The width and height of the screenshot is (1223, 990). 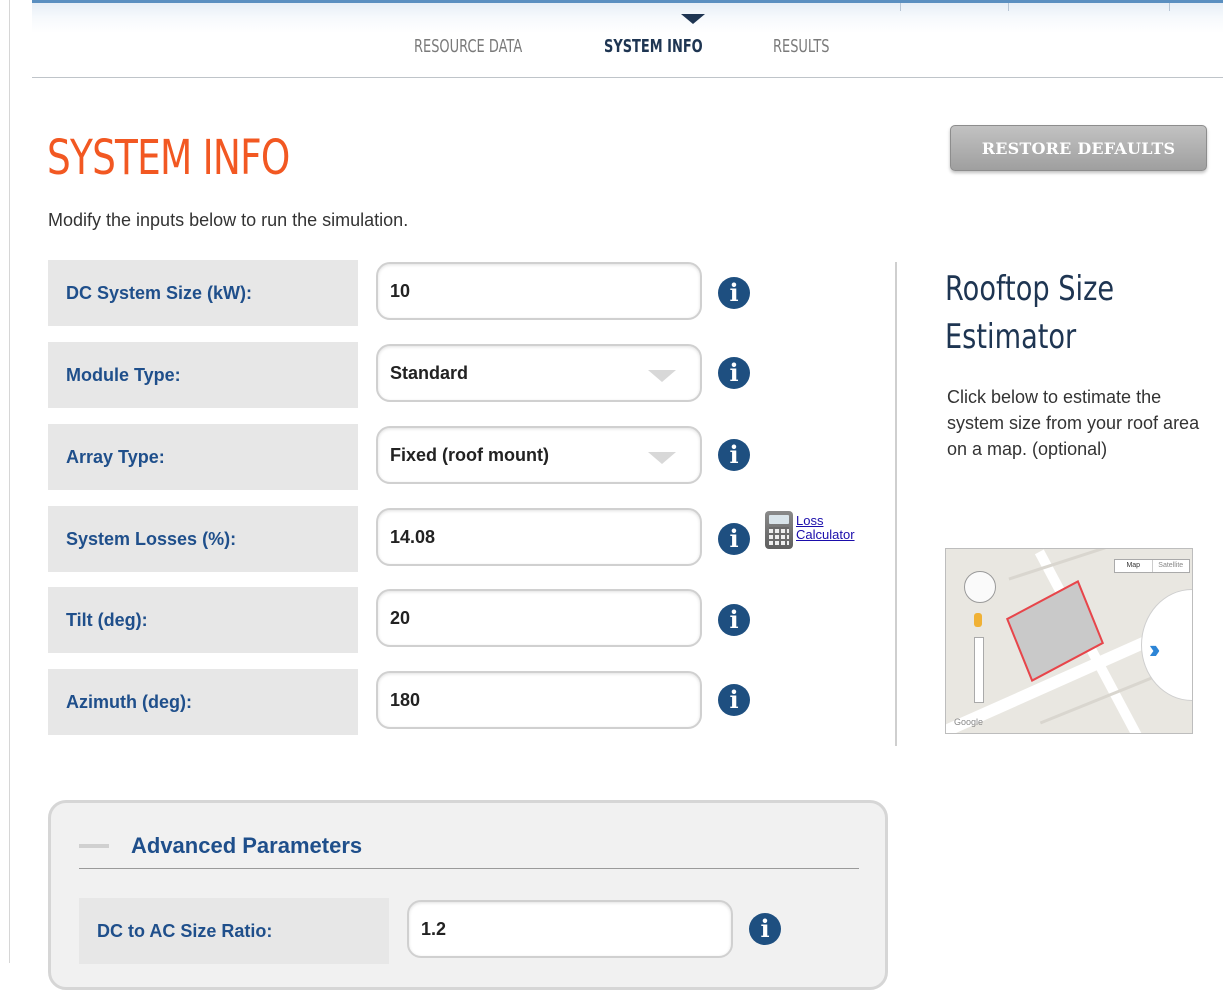 What do you see at coordinates (810, 520) in the screenshot?
I see `loss-calculator-link-line1: Loss` at bounding box center [810, 520].